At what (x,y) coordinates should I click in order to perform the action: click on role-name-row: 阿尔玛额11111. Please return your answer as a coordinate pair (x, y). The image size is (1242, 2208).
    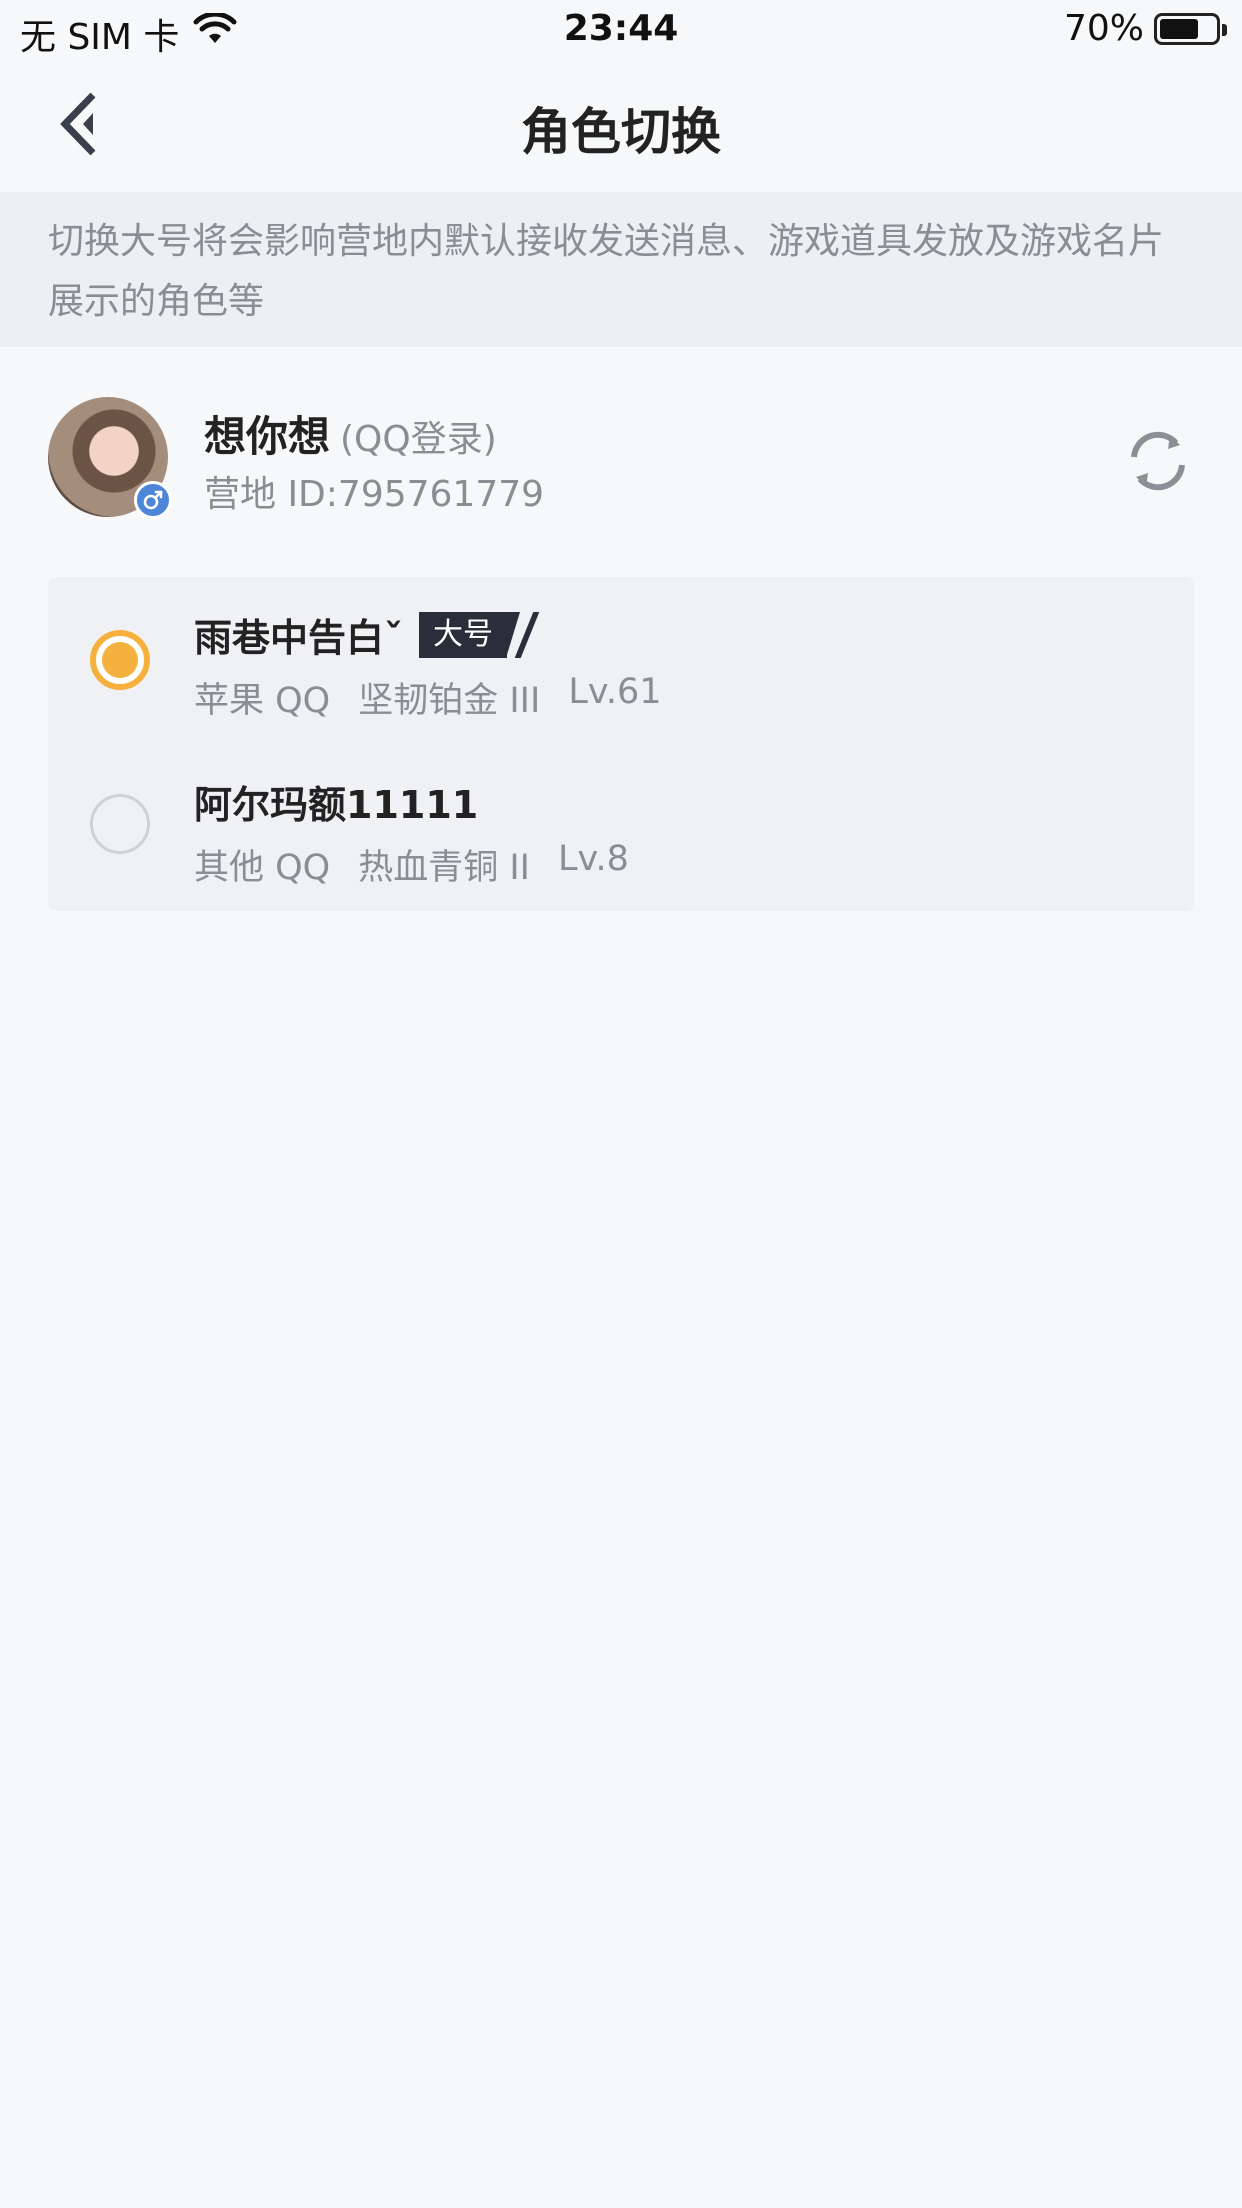
    Looking at the image, I should click on (336, 801).